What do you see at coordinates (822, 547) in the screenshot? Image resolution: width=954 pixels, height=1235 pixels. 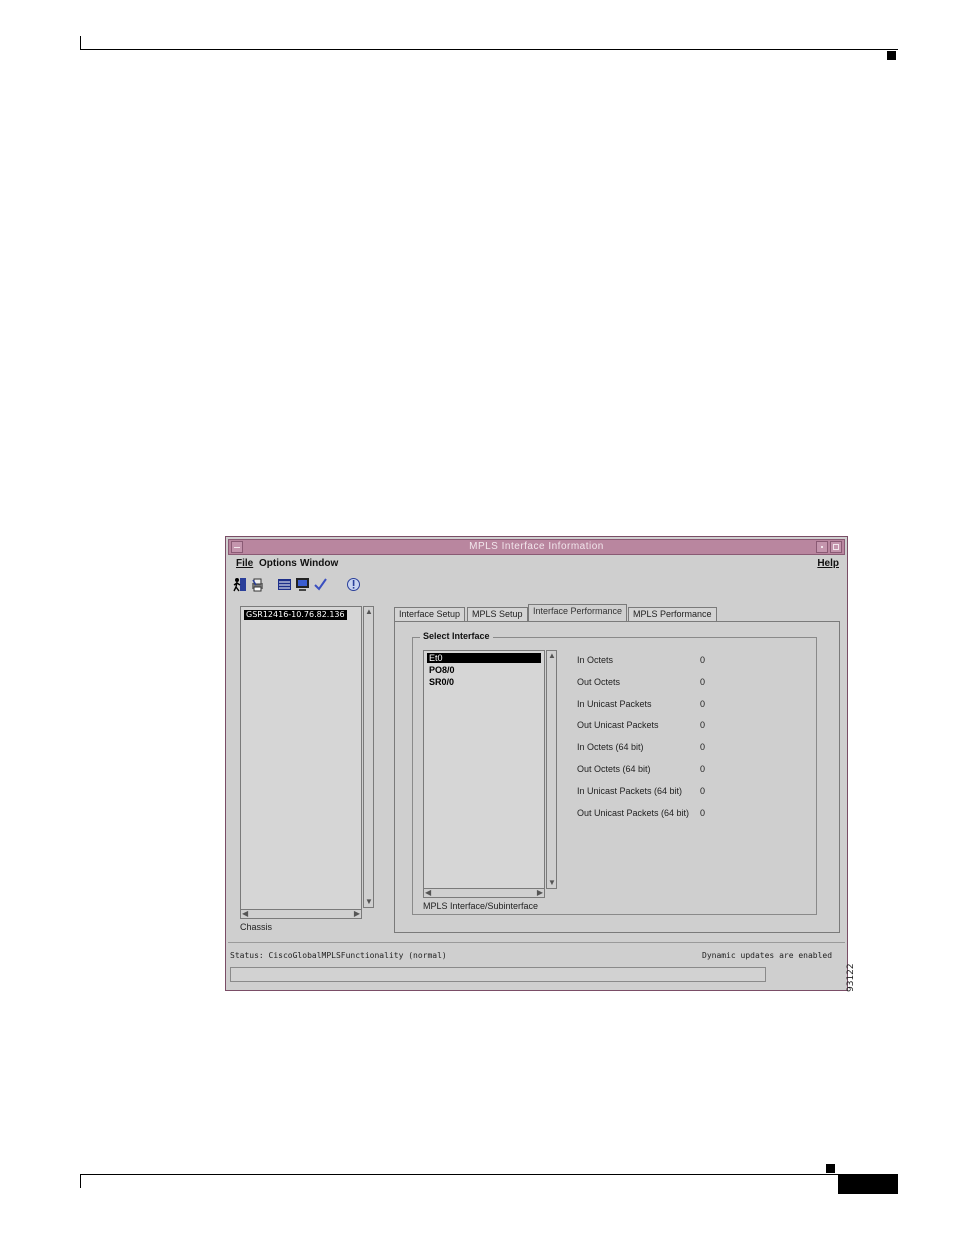 I see `minimize-button` at bounding box center [822, 547].